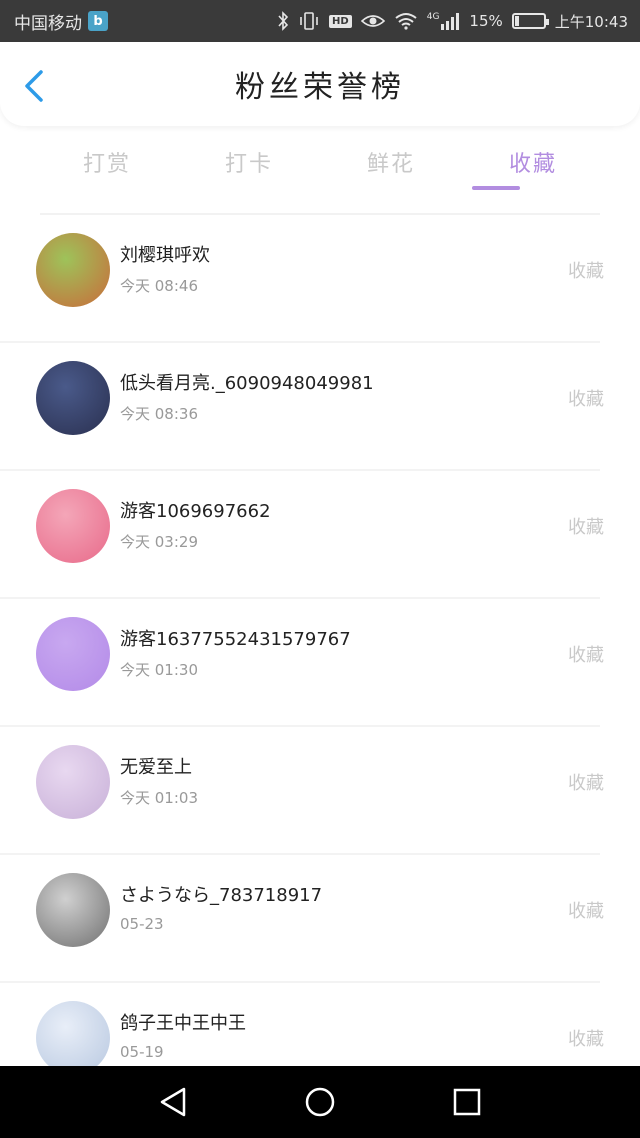 The height and width of the screenshot is (1138, 640). I want to click on tab-flowers: 鲜花, so click(391, 166).